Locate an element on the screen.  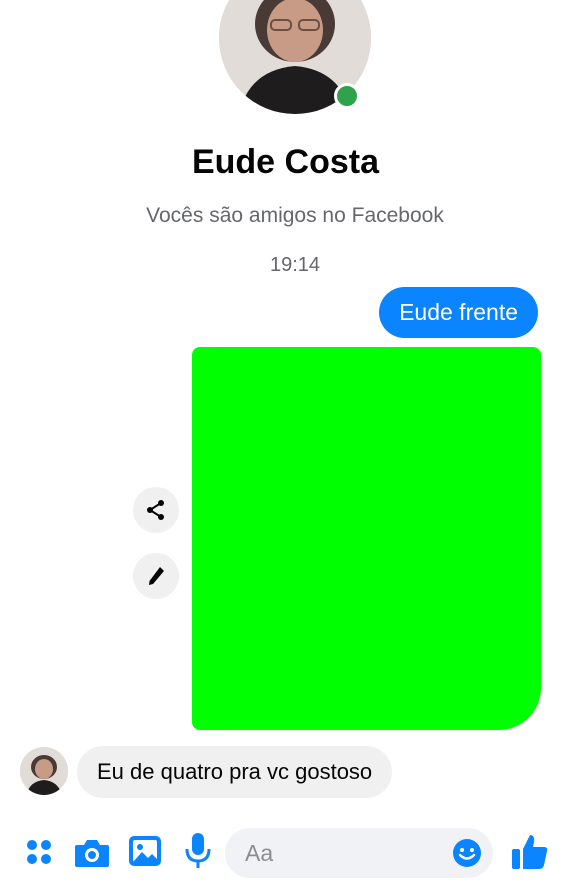
message-input-placeholder: Aa is located at coordinates (259, 853).